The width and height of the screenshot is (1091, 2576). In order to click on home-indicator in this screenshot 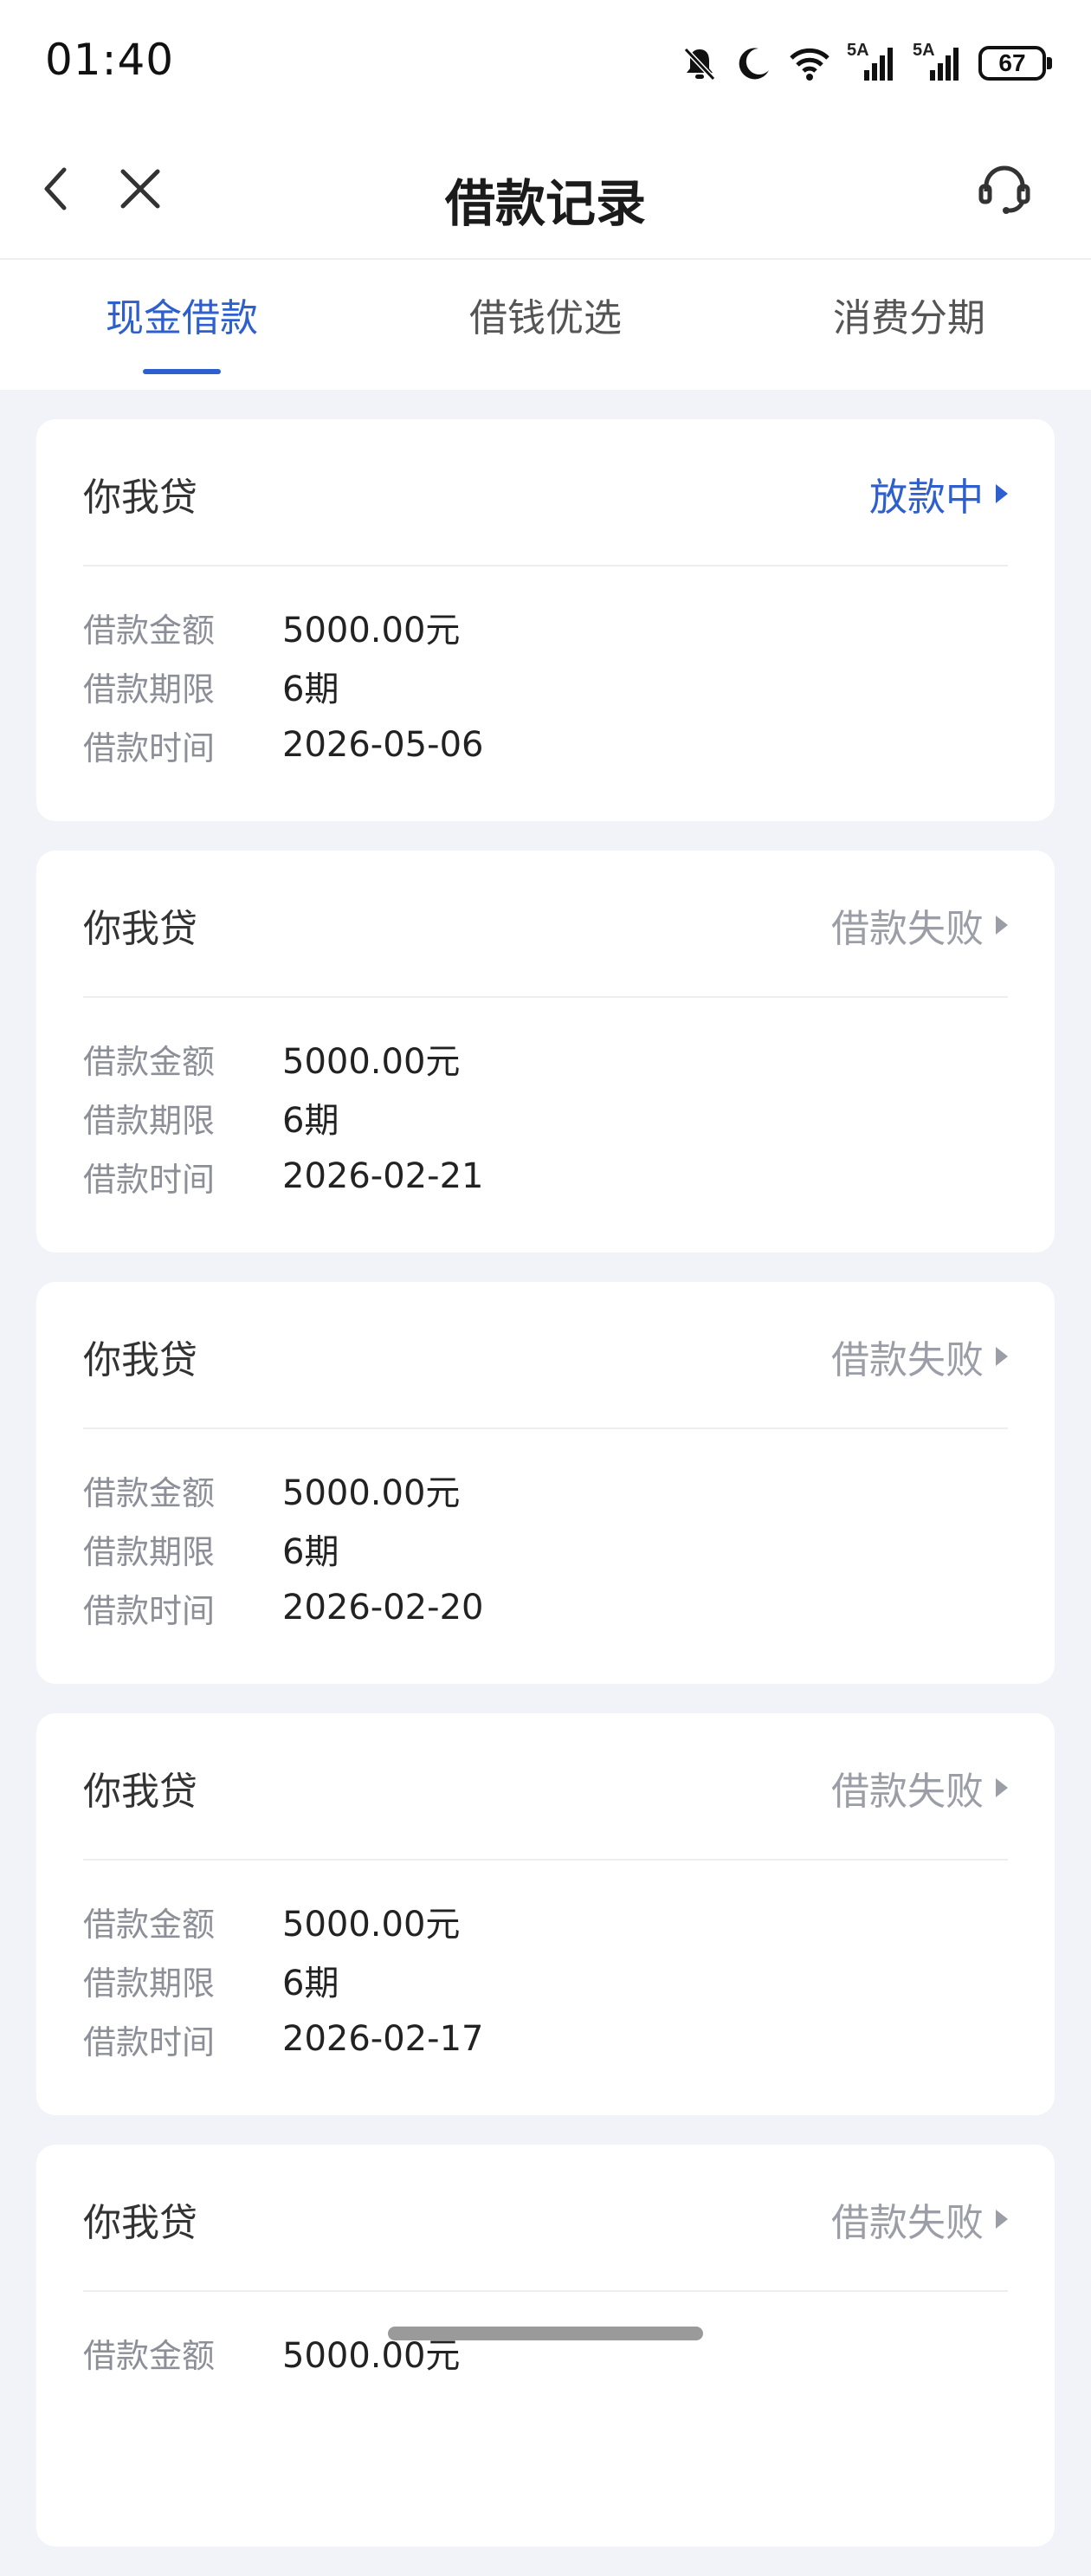, I will do `click(546, 2333)`.